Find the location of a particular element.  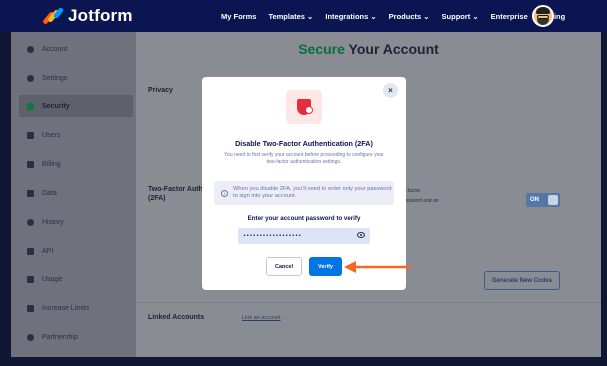

partnership-icon is located at coordinates (30, 337).